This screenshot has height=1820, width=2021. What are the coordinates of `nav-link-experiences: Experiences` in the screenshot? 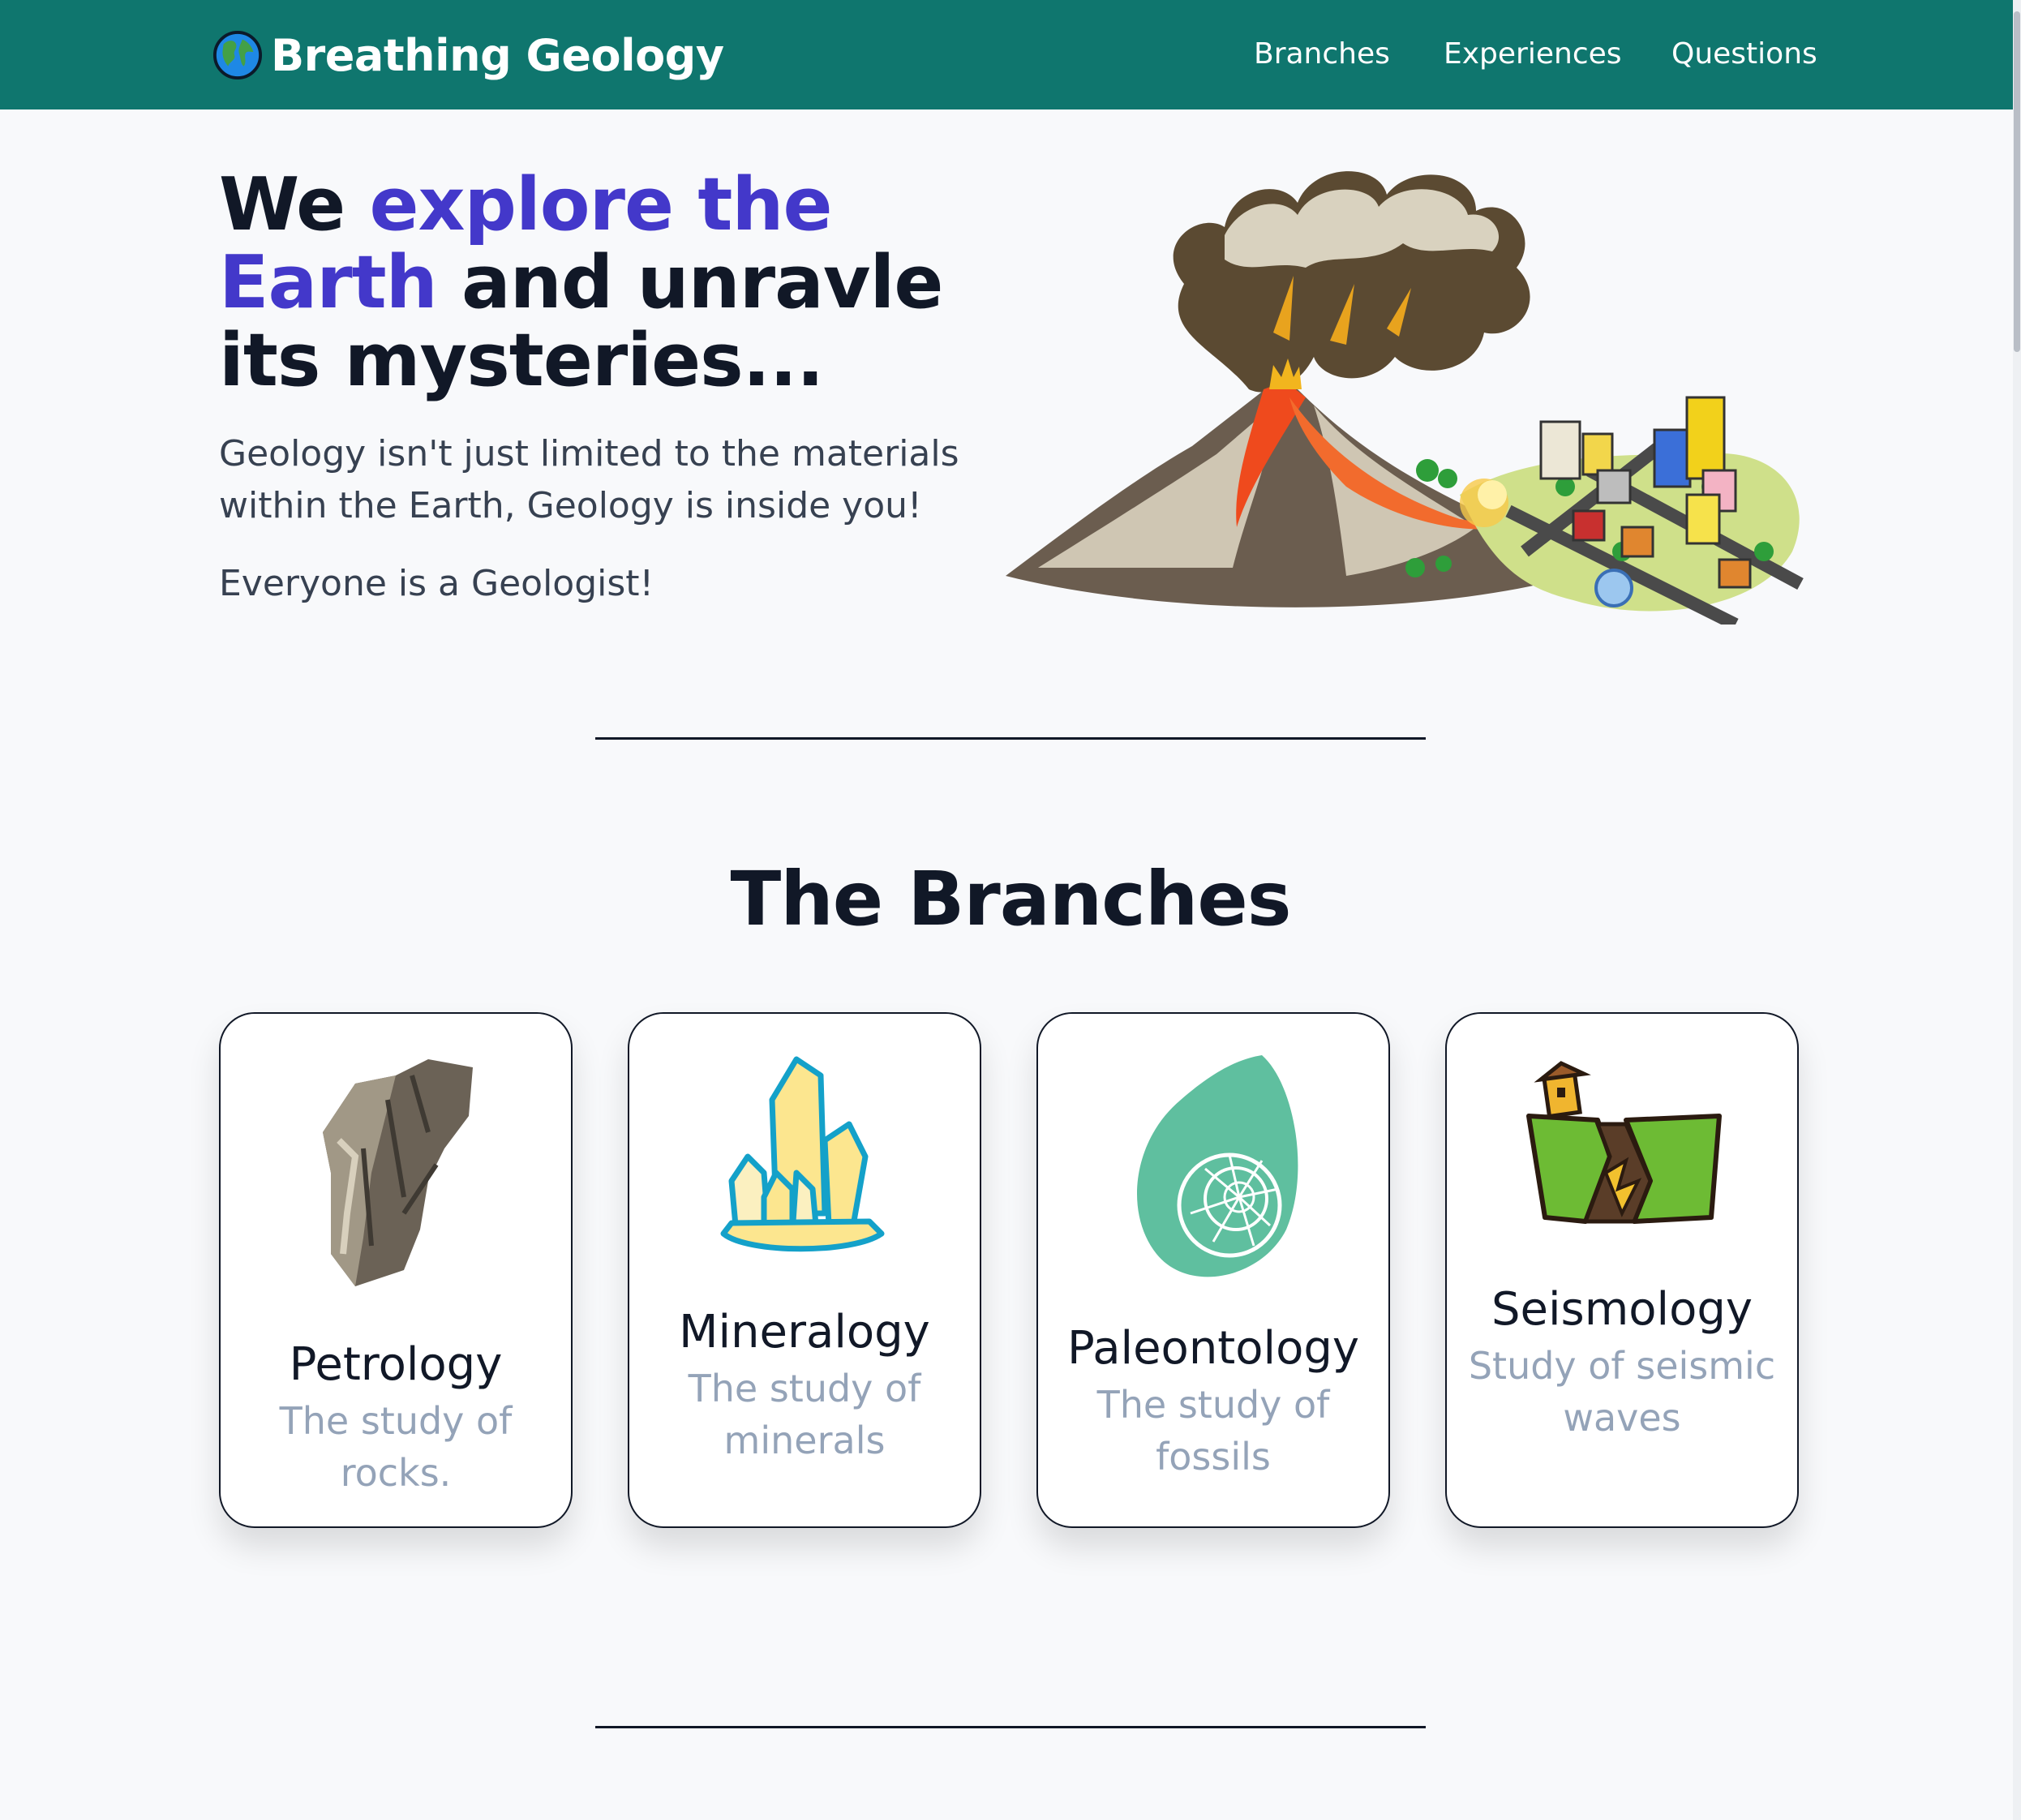 It's located at (1533, 54).